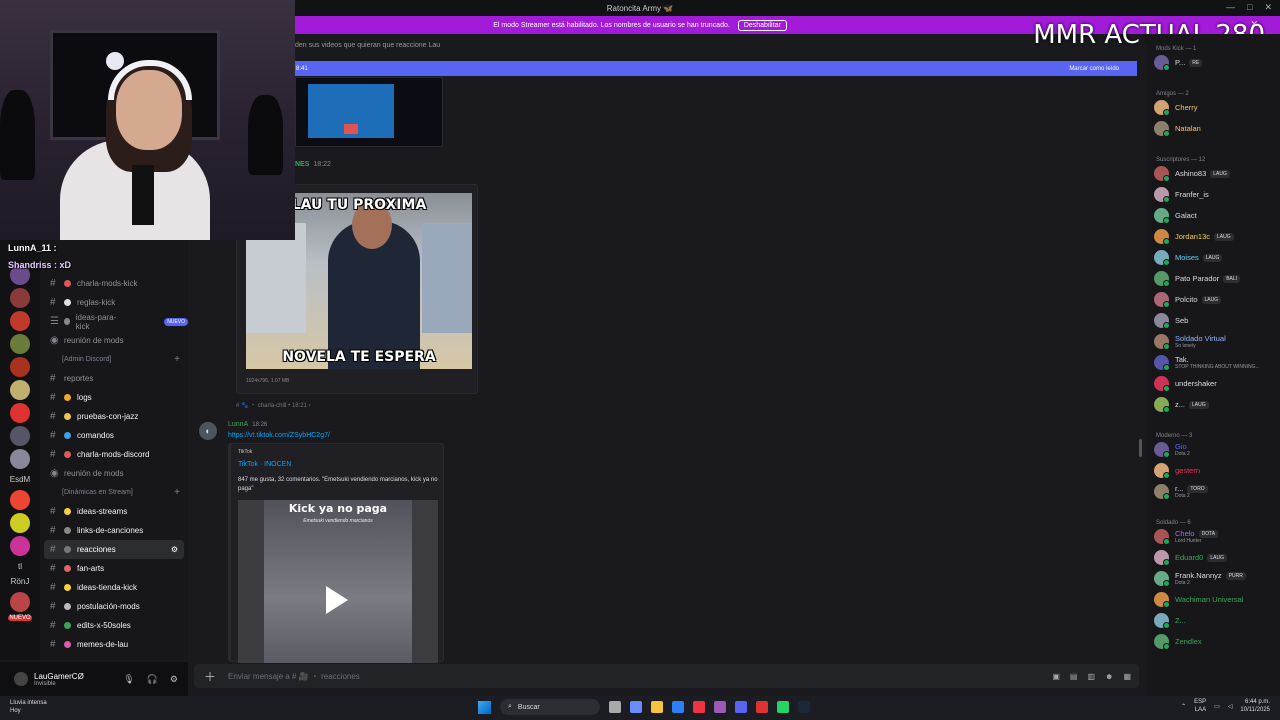 The width and height of the screenshot is (1280, 720). Describe the element at coordinates (1091, 676) in the screenshot. I see `sticker-icon: ▥` at that location.